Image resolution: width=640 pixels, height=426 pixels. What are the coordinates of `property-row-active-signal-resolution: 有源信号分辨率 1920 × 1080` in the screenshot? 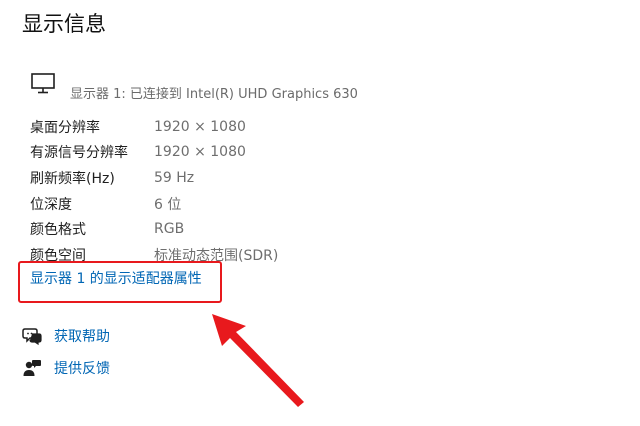 It's located at (154, 153).